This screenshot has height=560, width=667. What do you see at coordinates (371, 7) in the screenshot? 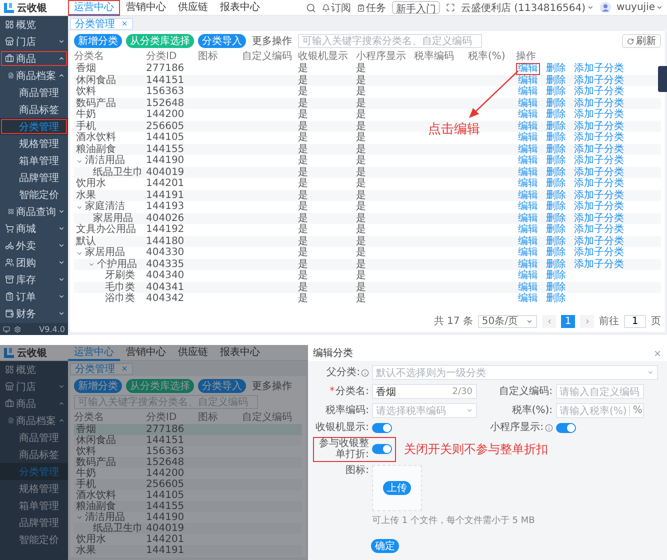
I see `toolbar-button: 任务` at bounding box center [371, 7].